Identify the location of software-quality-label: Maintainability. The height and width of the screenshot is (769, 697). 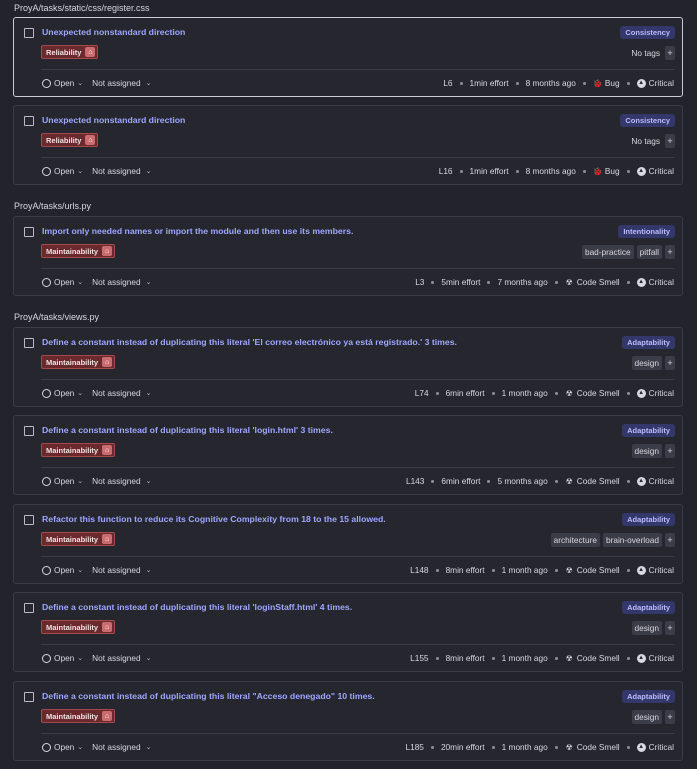
(72, 539).